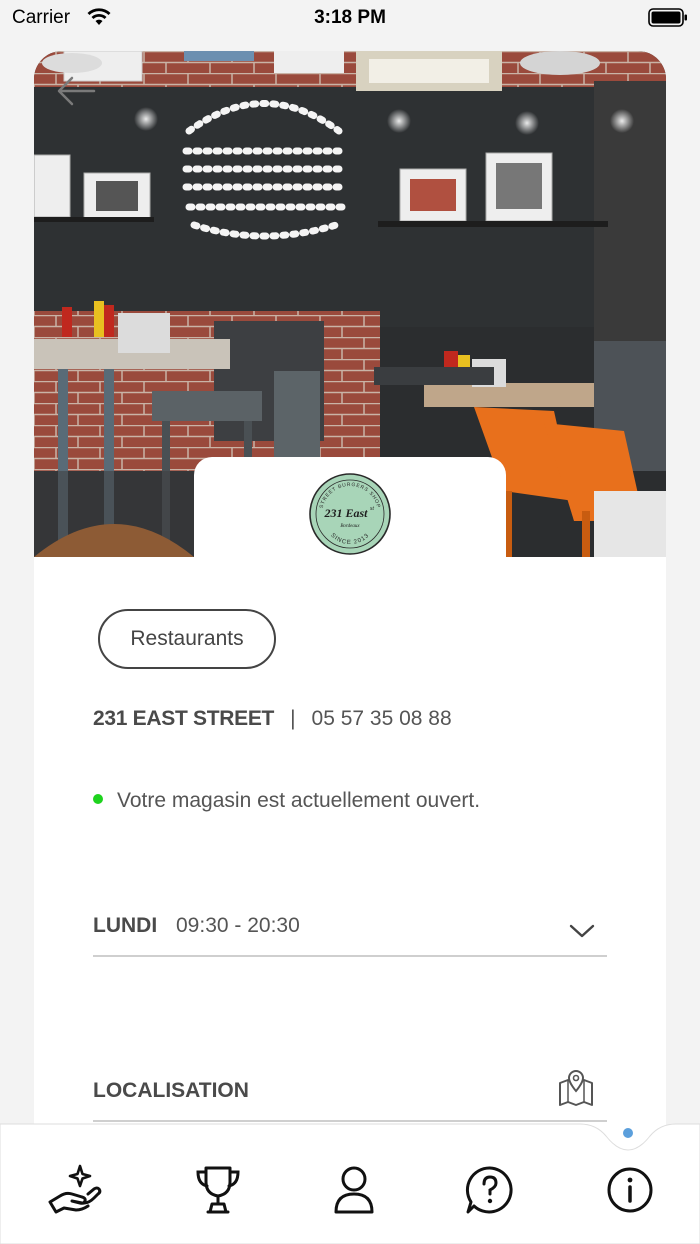 This screenshot has height=1244, width=700. Describe the element at coordinates (582, 931) in the screenshot. I see `chevron-down-icon` at that location.